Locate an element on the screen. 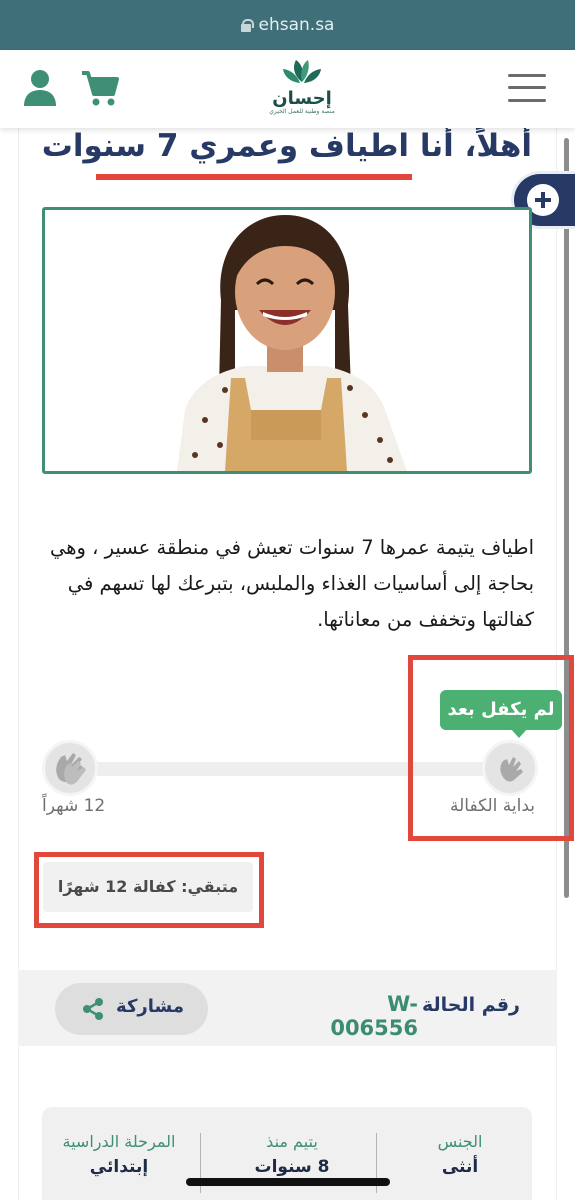 The width and height of the screenshot is (575, 1200). share-icon is located at coordinates (93, 1009).